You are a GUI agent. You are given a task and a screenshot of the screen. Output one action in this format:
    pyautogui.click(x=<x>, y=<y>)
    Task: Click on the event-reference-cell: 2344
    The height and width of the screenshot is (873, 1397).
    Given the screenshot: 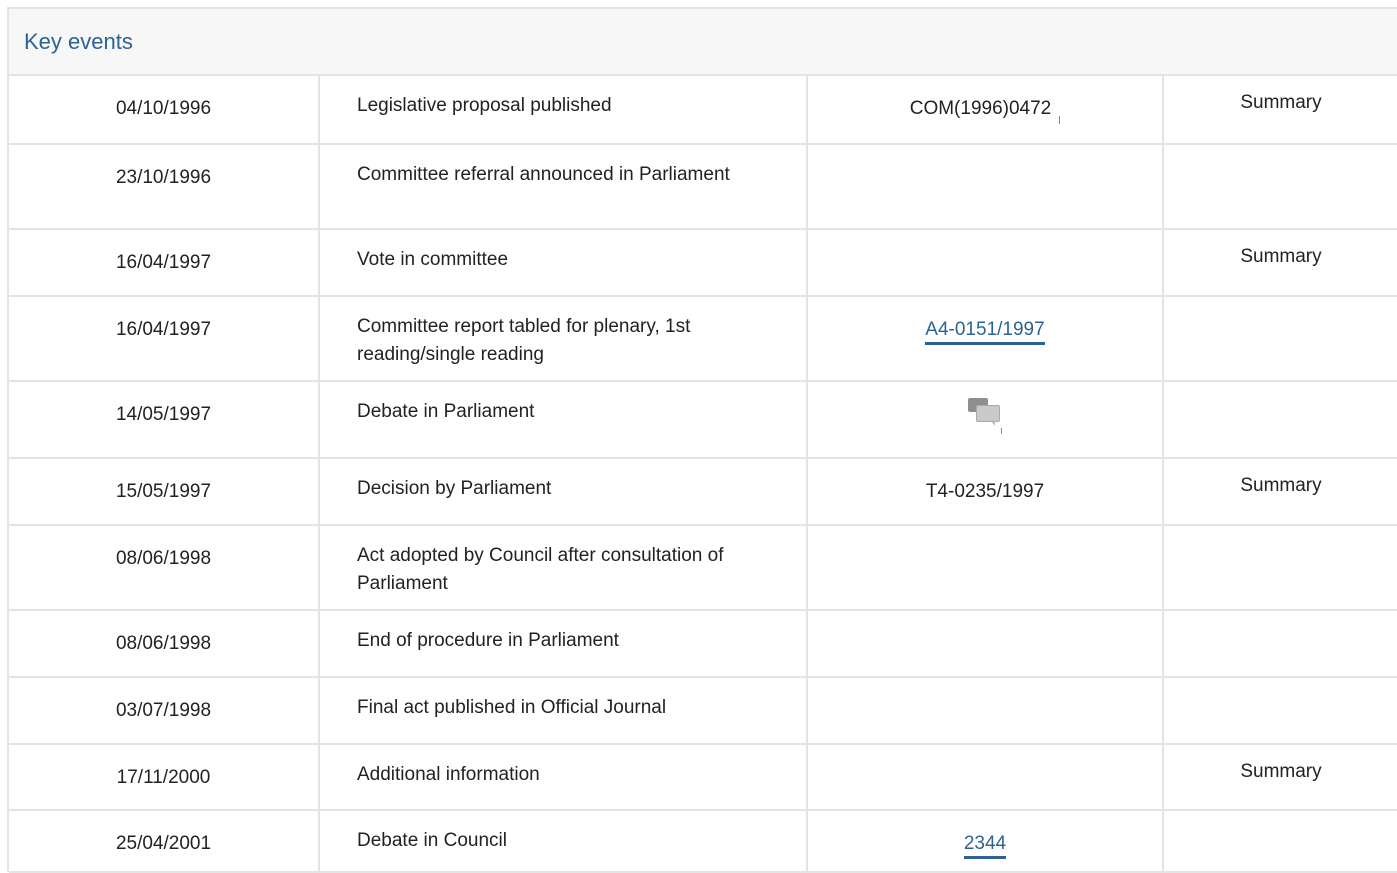 What is the action you would take?
    pyautogui.click(x=985, y=841)
    